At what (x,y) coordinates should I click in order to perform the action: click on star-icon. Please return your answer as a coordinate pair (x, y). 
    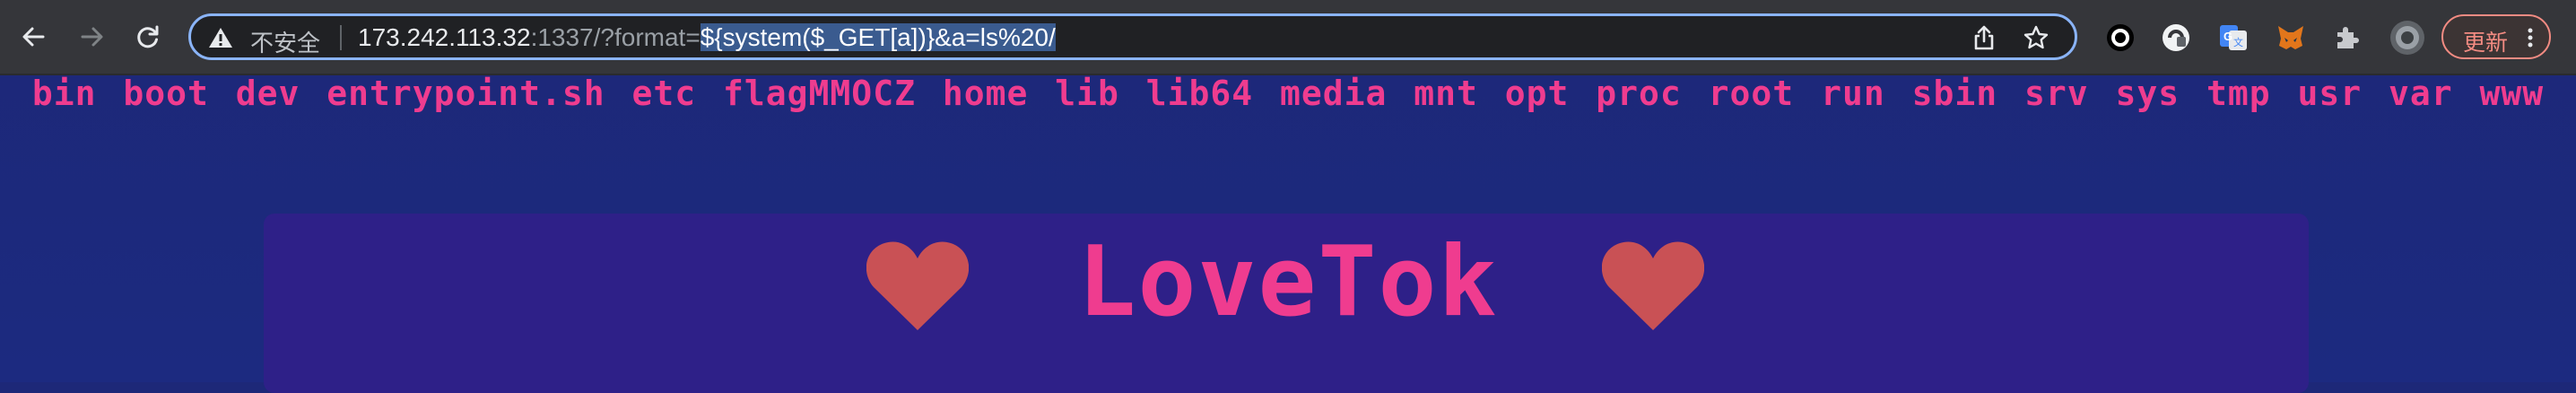
    Looking at the image, I should click on (2036, 37).